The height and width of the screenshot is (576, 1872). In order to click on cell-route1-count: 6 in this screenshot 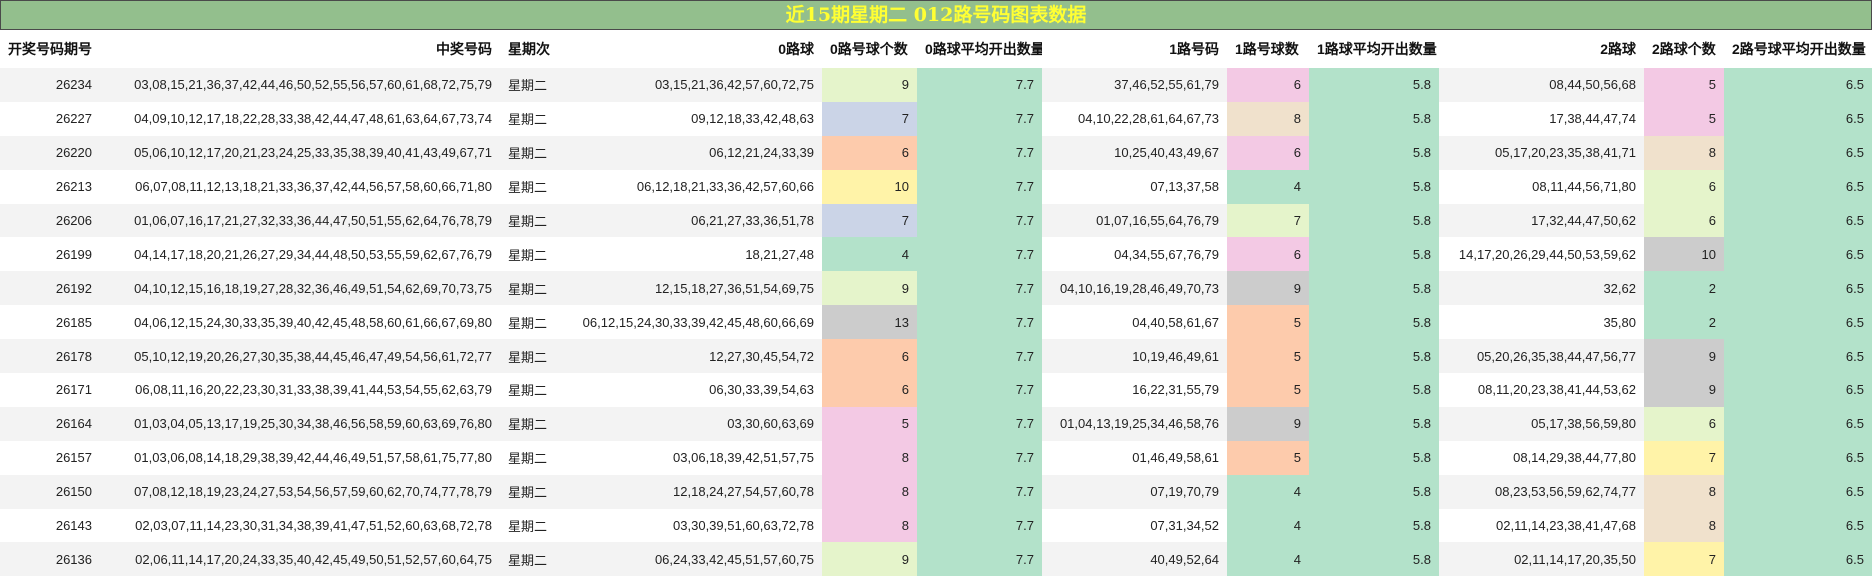, I will do `click(1268, 152)`.